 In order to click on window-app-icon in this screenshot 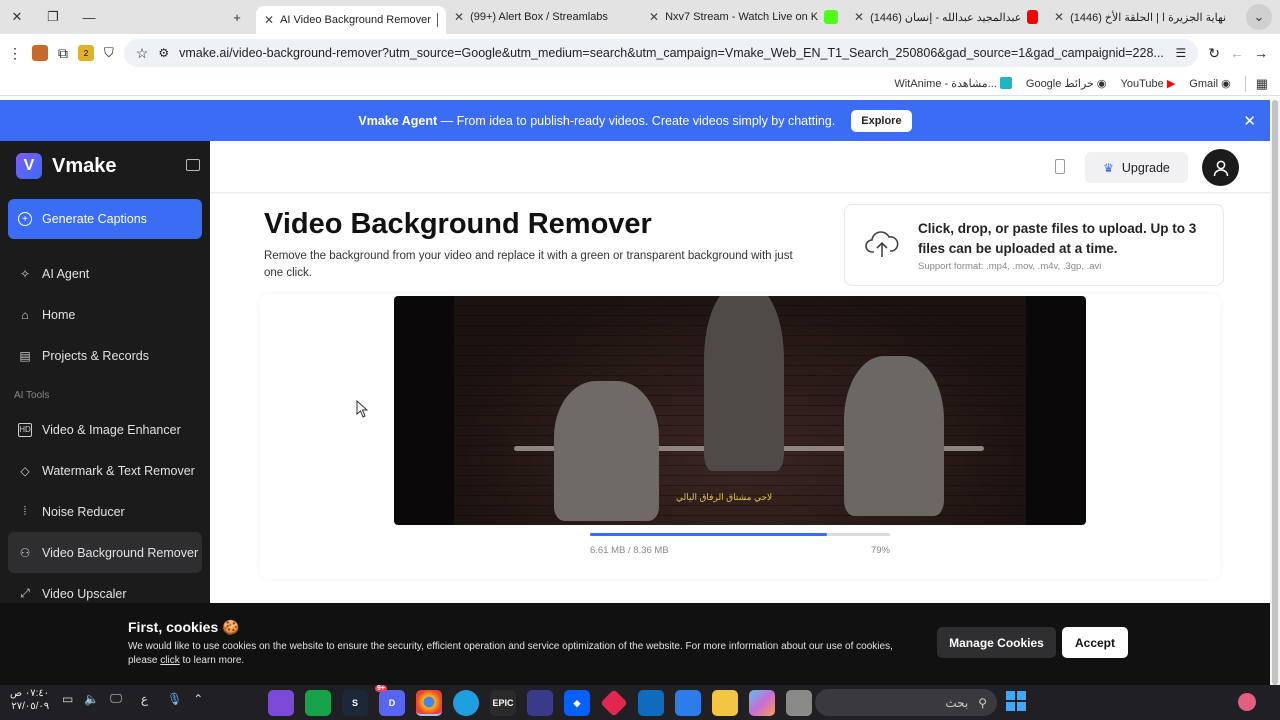, I will do `click(799, 703)`.